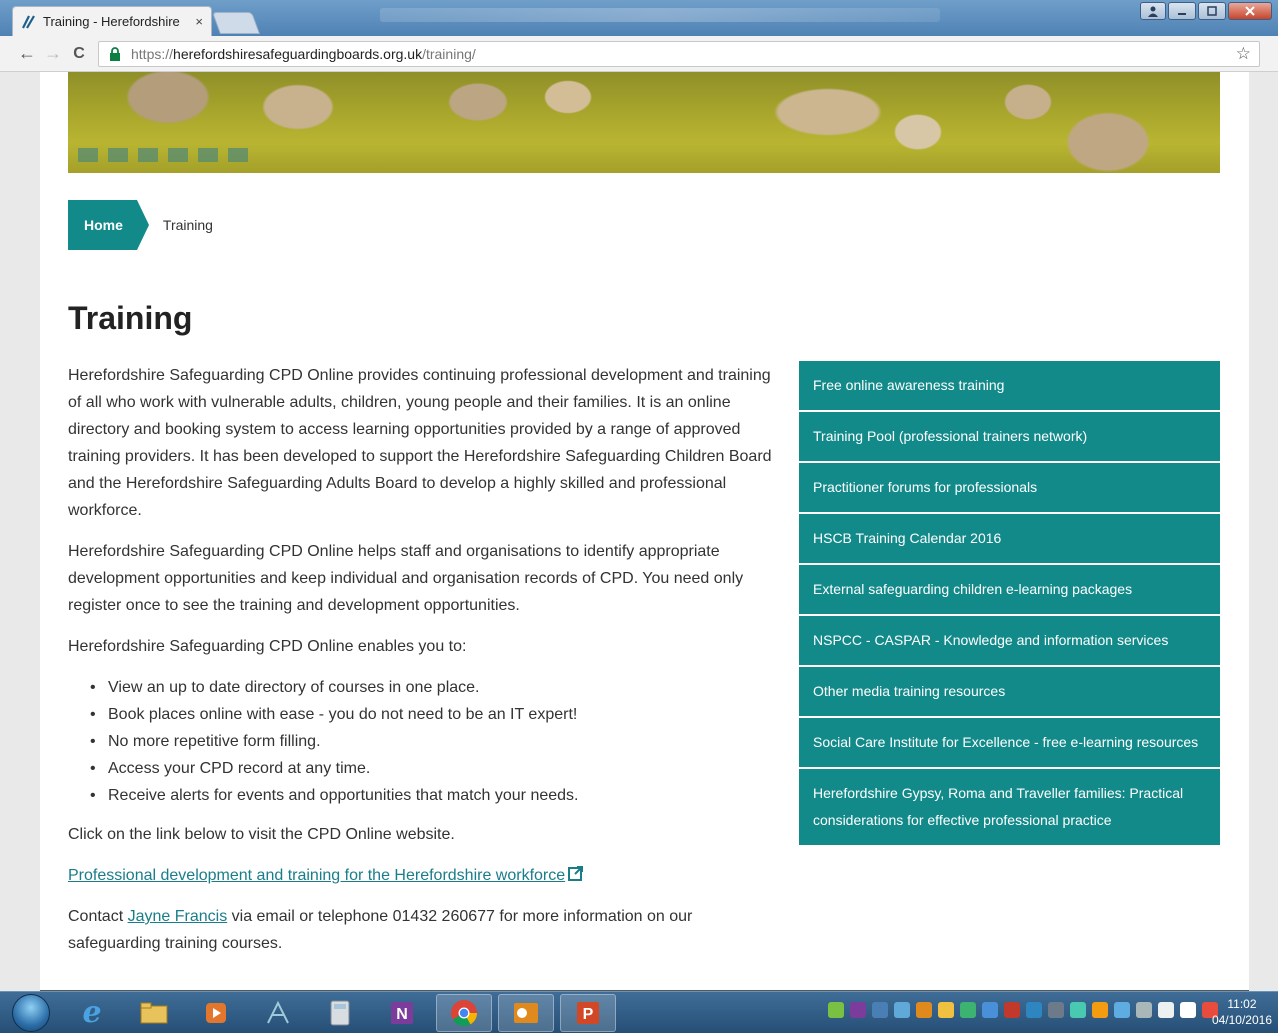 Image resolution: width=1278 pixels, height=1033 pixels. I want to click on tray-power-icon, so click(1166, 1010).